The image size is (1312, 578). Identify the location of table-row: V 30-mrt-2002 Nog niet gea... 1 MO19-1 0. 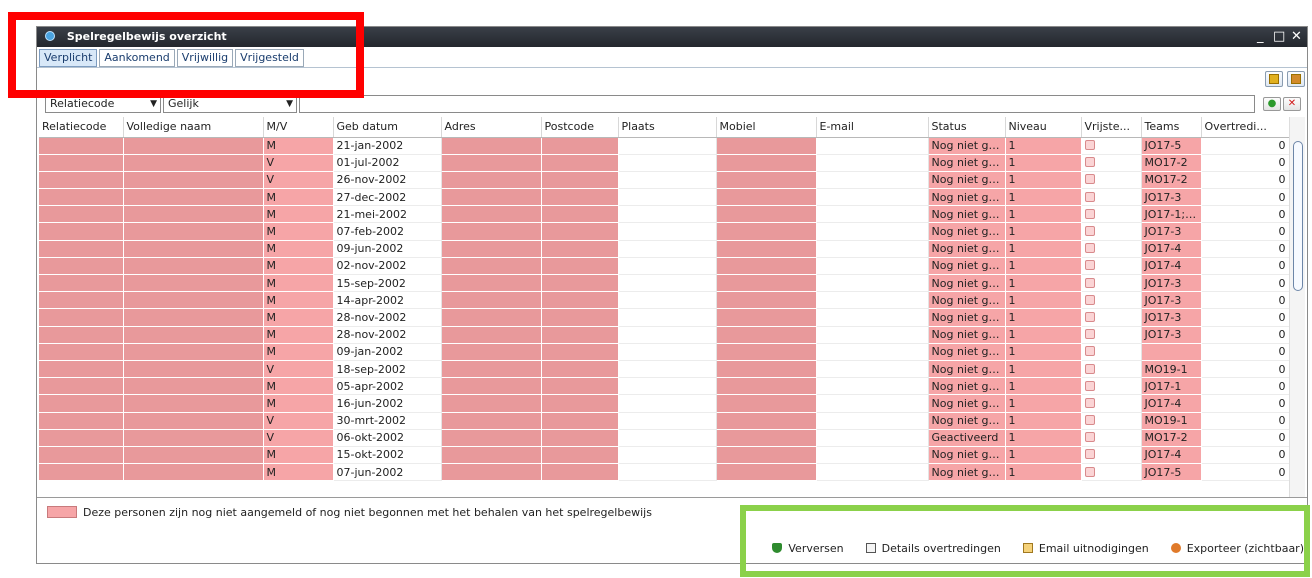
(664, 421).